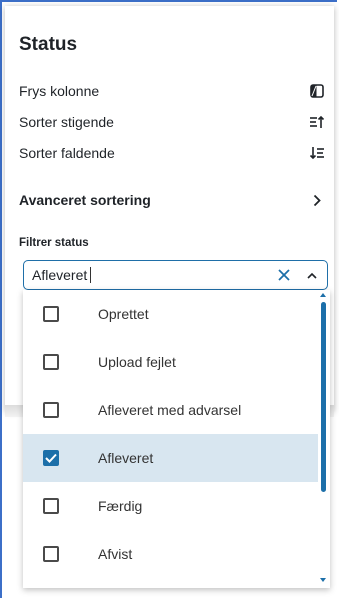  What do you see at coordinates (123, 314) in the screenshot?
I see `option-label: Oprettet` at bounding box center [123, 314].